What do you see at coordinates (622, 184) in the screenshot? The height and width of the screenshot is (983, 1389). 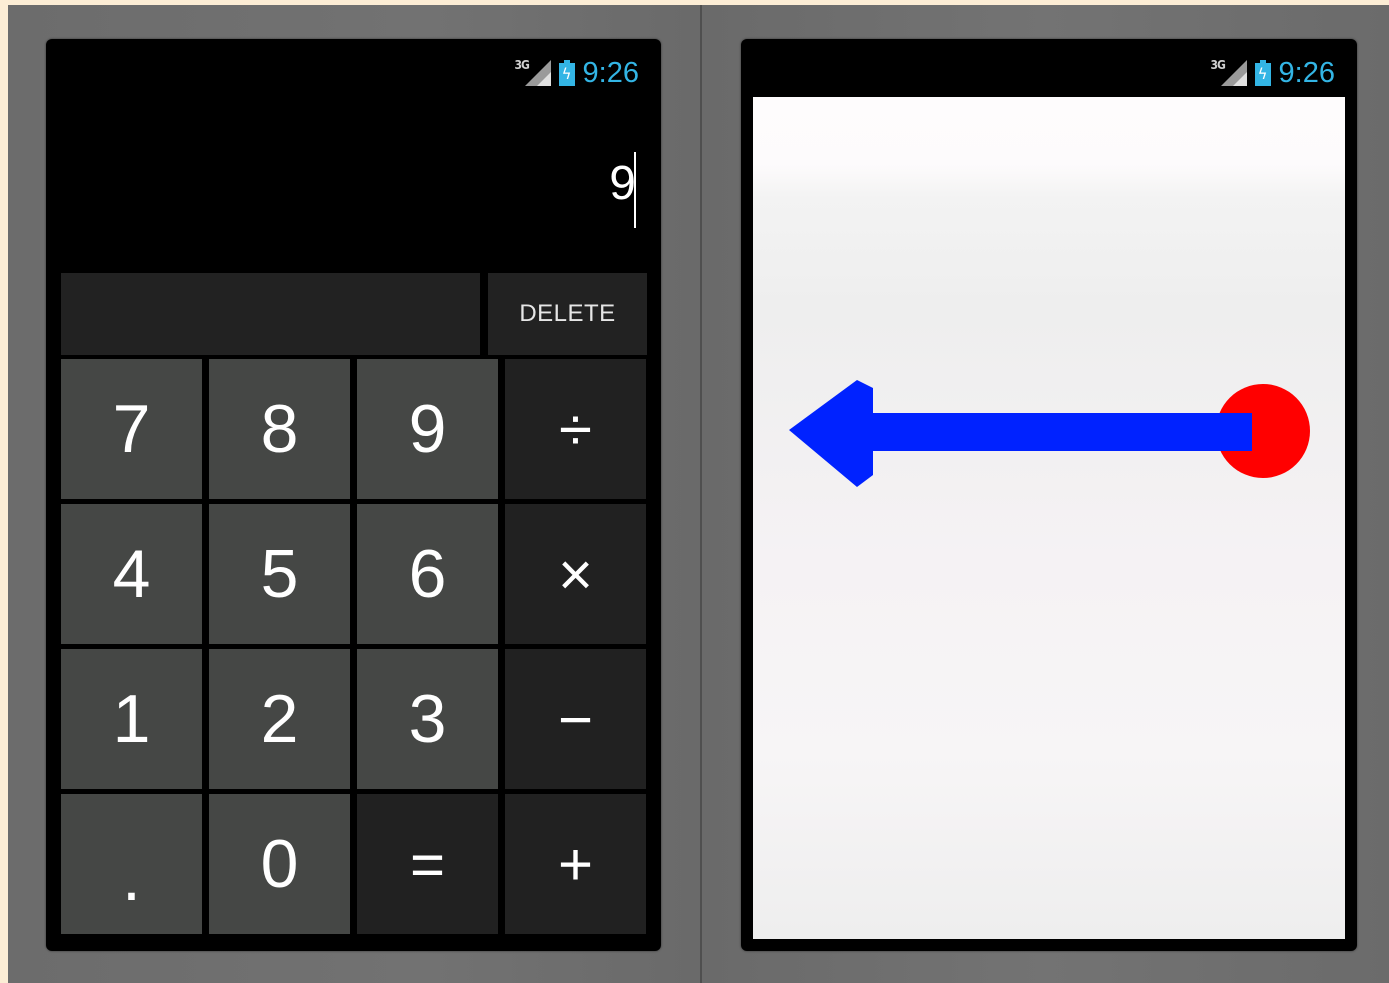 I see `display-value: 9` at bounding box center [622, 184].